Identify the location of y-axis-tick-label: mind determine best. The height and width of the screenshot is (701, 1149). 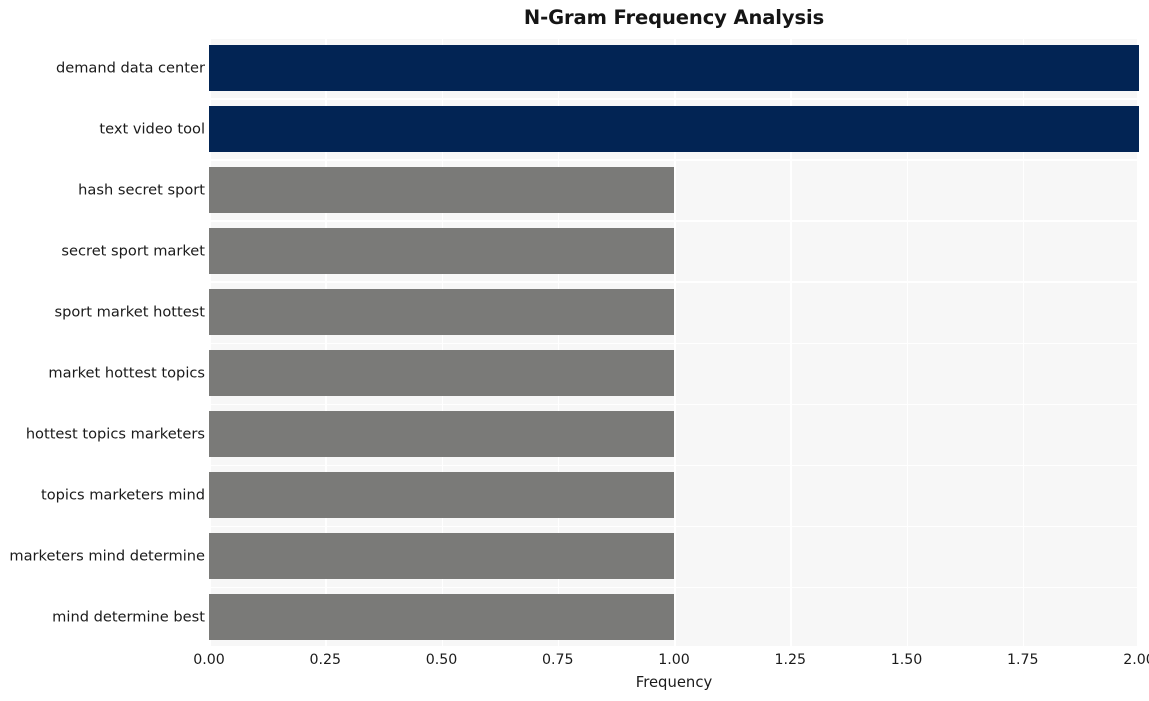
(128, 617).